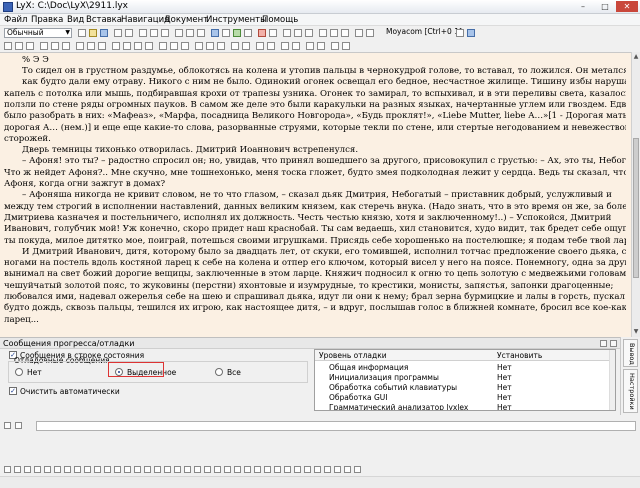 Image resolution: width=640 pixels, height=488 pixels. I want to click on column-header-set: Установить, so click(519, 355).